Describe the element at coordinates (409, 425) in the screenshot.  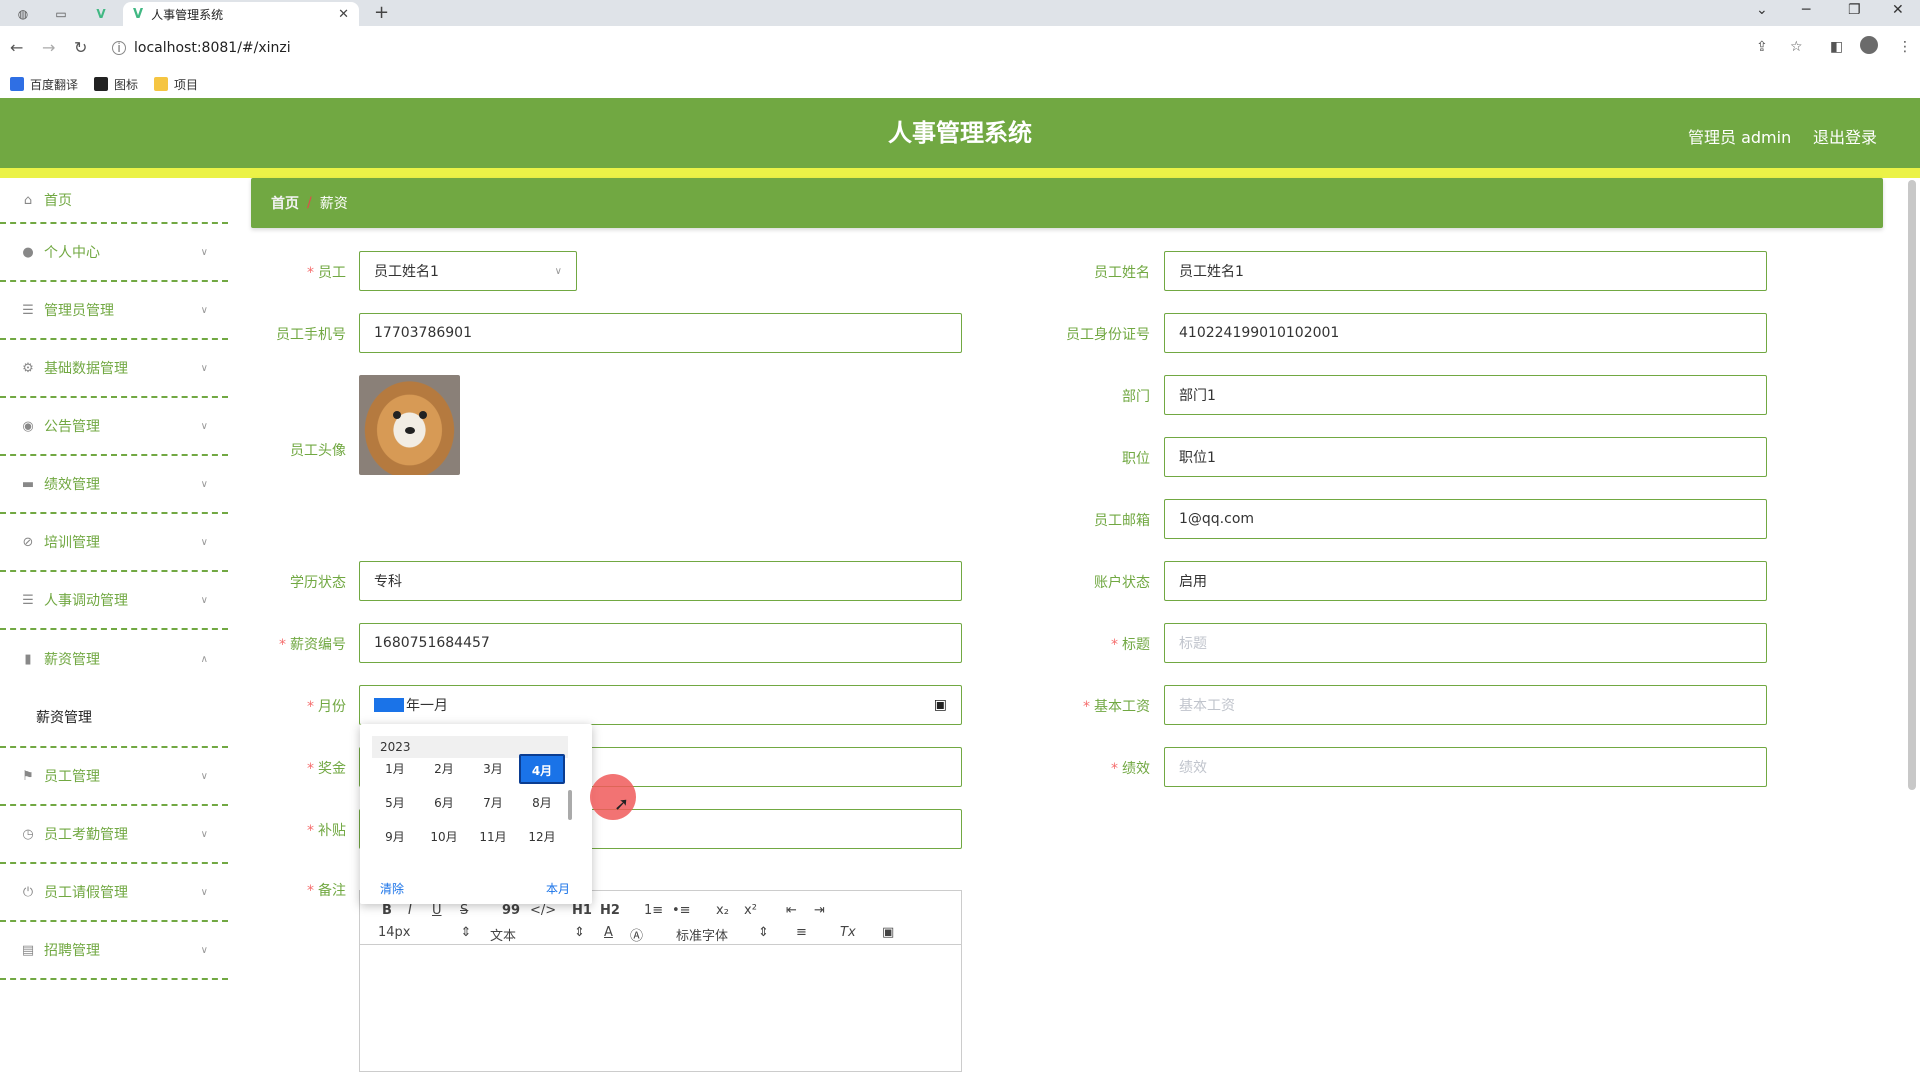
I see `employee-avatar-image` at that location.